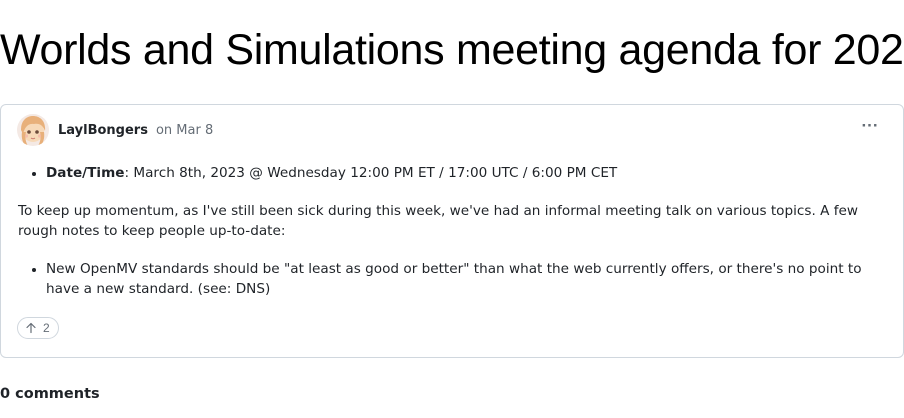 This screenshot has height=418, width=904. I want to click on upvote-count: 2, so click(46, 328).